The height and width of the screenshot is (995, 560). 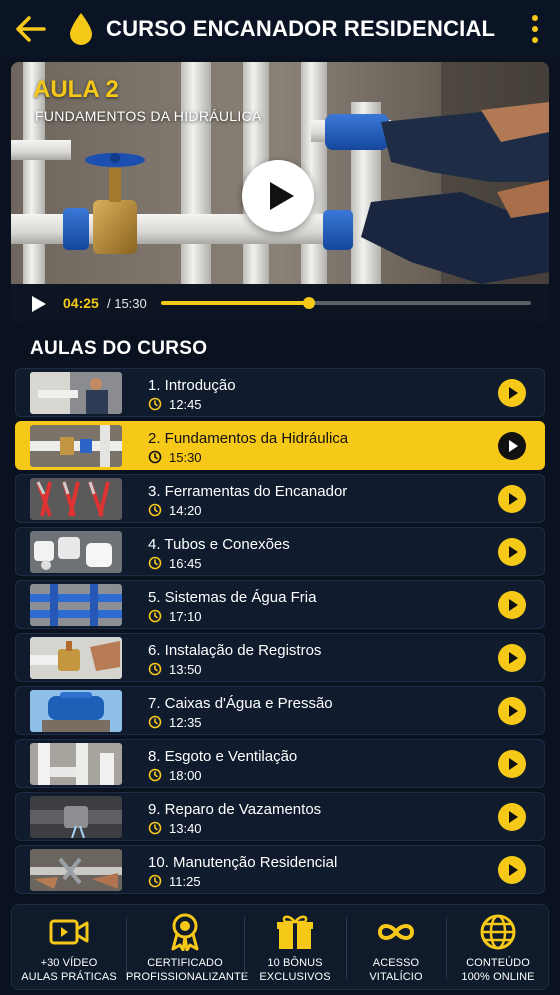 What do you see at coordinates (295, 977) in the screenshot?
I see `feature-bonus-line2: EXCLUSIVOS` at bounding box center [295, 977].